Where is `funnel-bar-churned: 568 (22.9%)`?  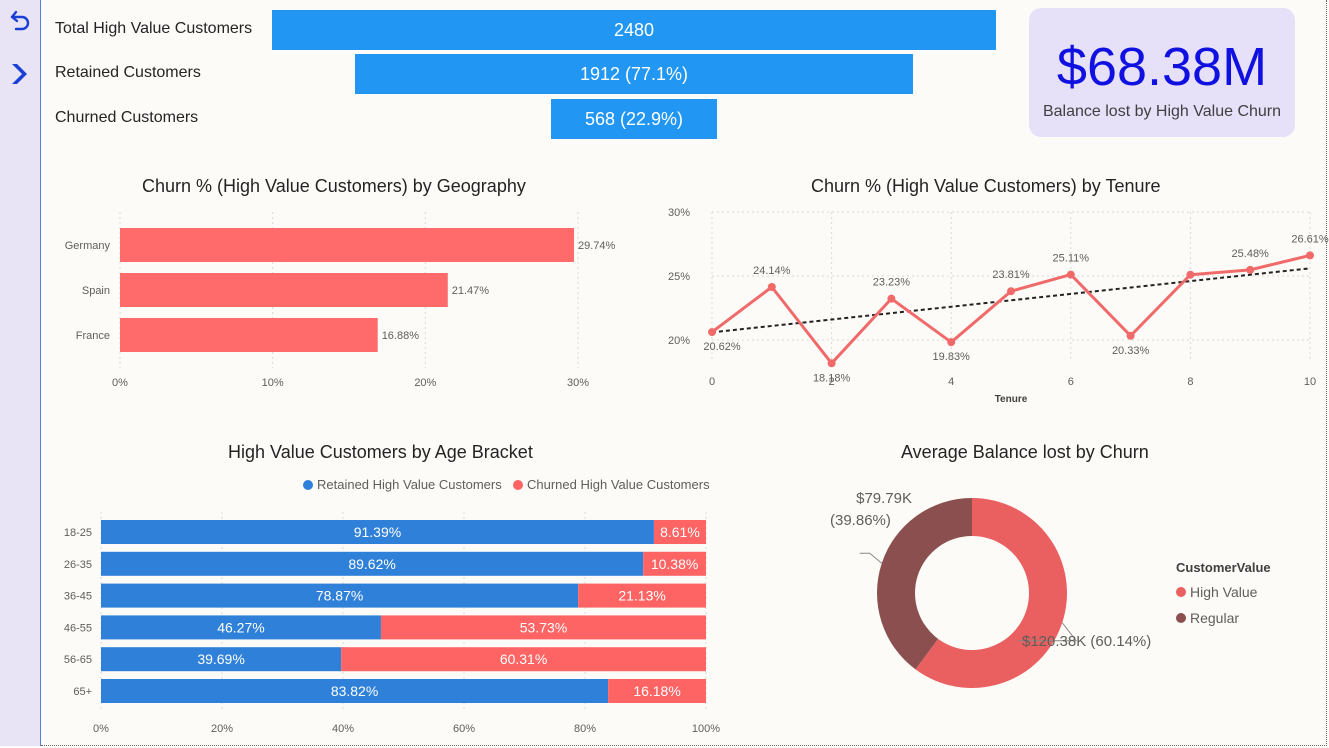 funnel-bar-churned: 568 (22.9%) is located at coordinates (634, 119).